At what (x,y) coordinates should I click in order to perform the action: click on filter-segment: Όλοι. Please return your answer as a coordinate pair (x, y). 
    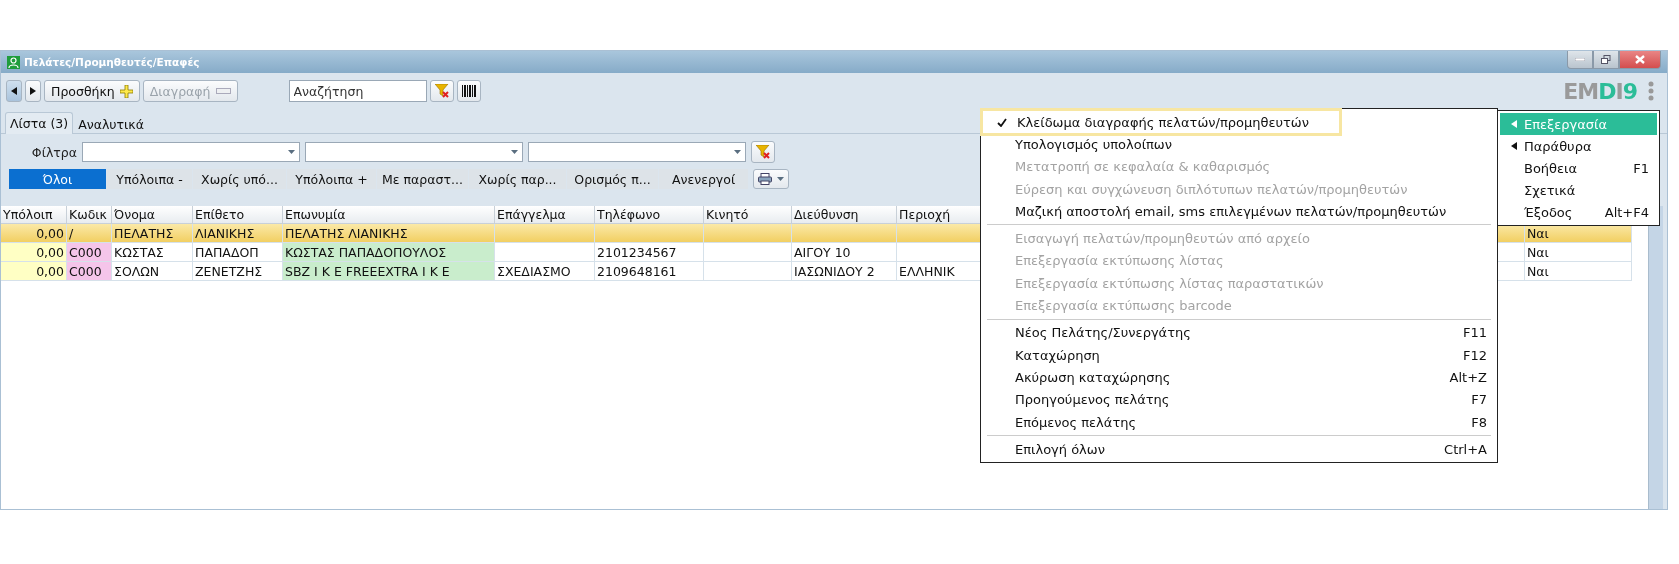
    Looking at the image, I should click on (57, 179).